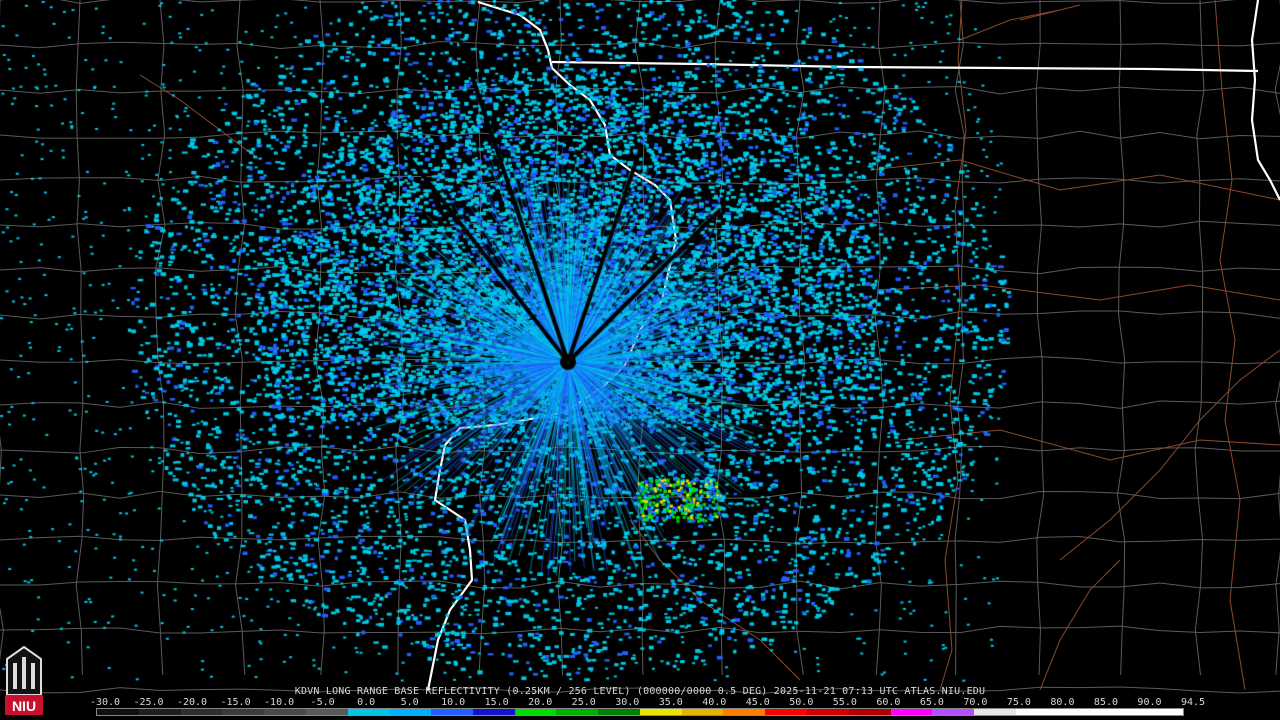  What do you see at coordinates (366, 702) in the screenshot?
I see `colorbar-tick-label: 0.0` at bounding box center [366, 702].